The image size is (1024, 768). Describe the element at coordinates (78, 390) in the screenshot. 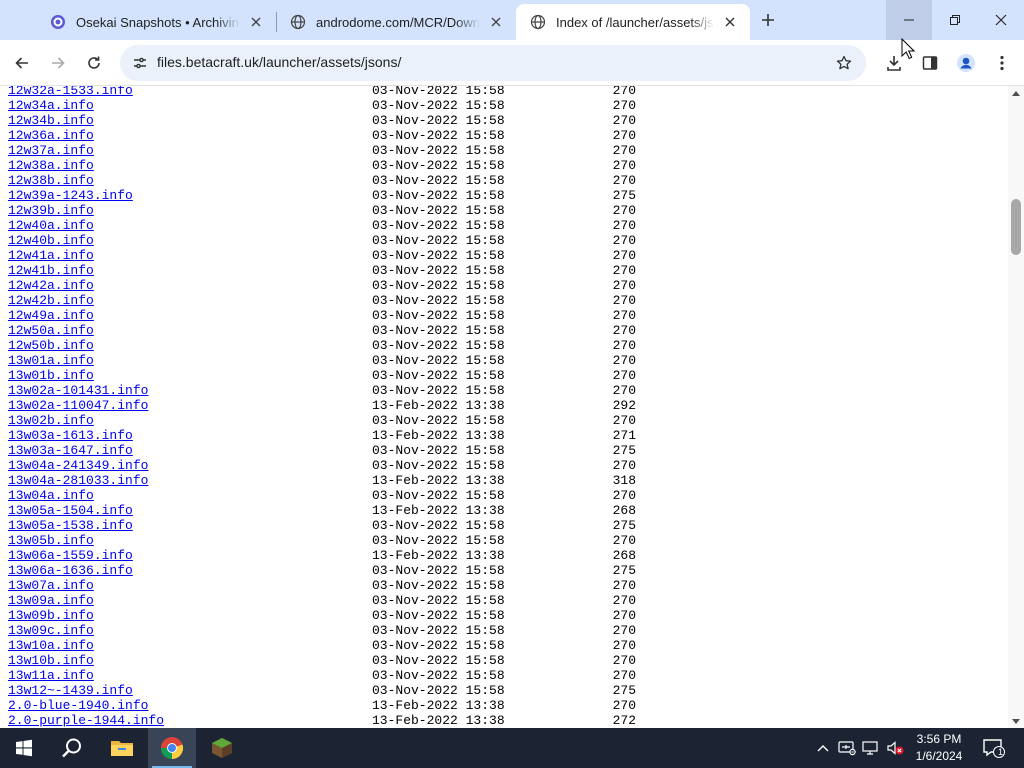

I see `file-link: 13w02a-101431.info` at that location.